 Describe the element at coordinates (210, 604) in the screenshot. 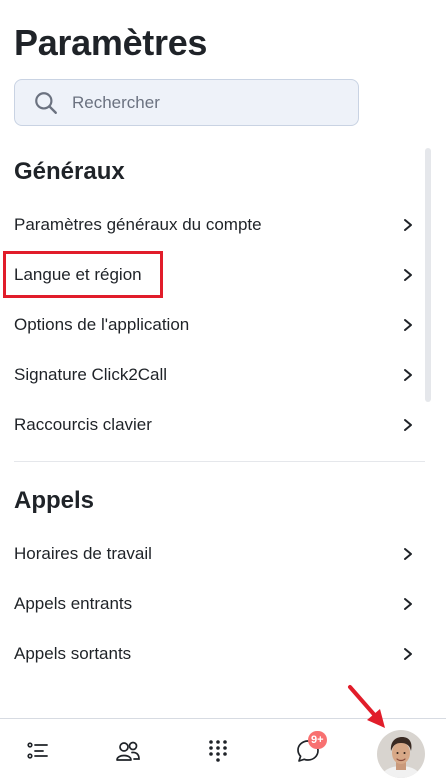

I see `settings-item-incoming-calls: Appels entrants` at that location.